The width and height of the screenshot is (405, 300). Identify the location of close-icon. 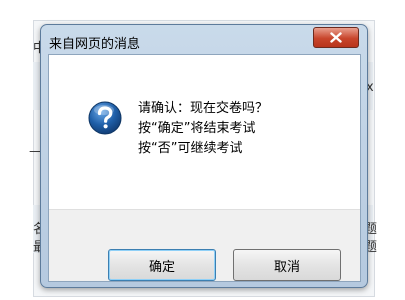
(336, 37).